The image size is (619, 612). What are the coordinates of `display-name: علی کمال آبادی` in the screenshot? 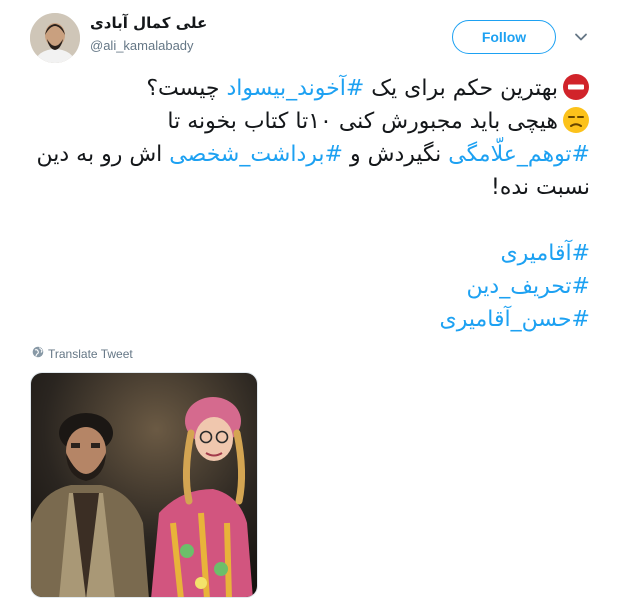 It's located at (148, 23).